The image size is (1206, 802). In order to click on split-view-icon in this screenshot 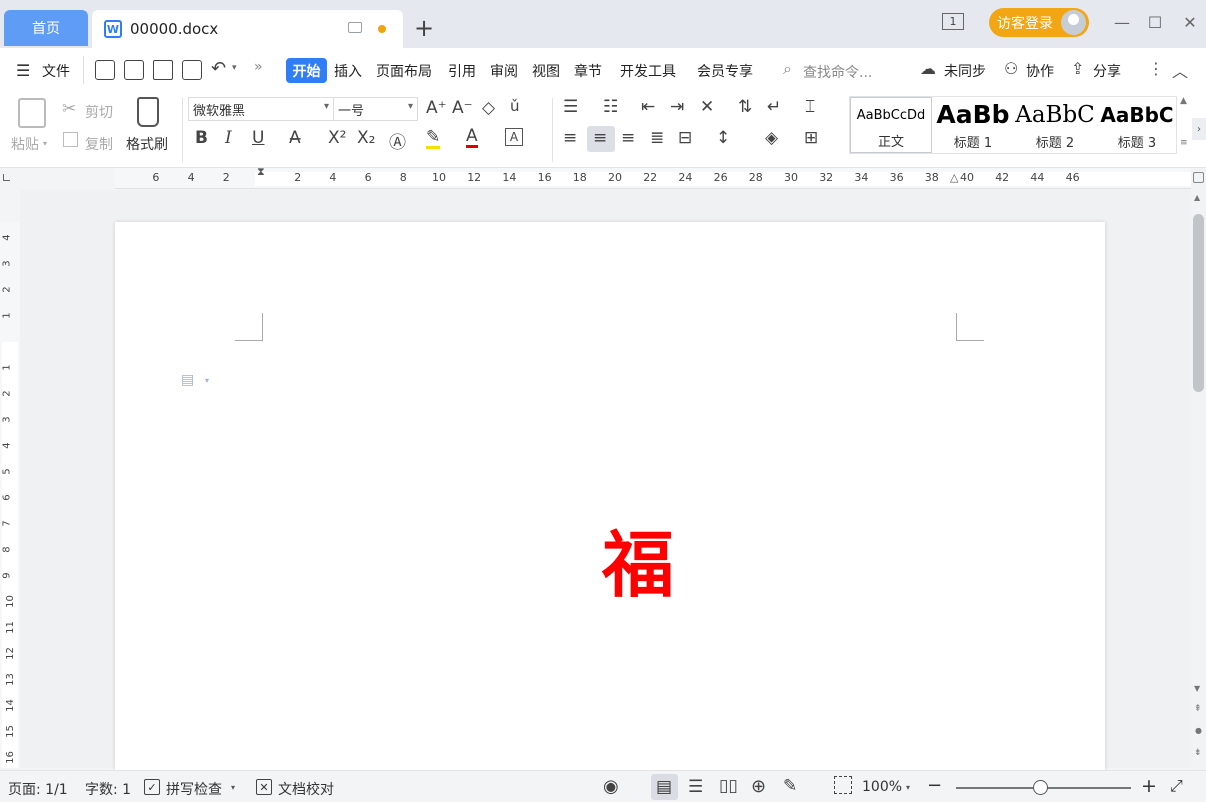, I will do `click(1198, 177)`.